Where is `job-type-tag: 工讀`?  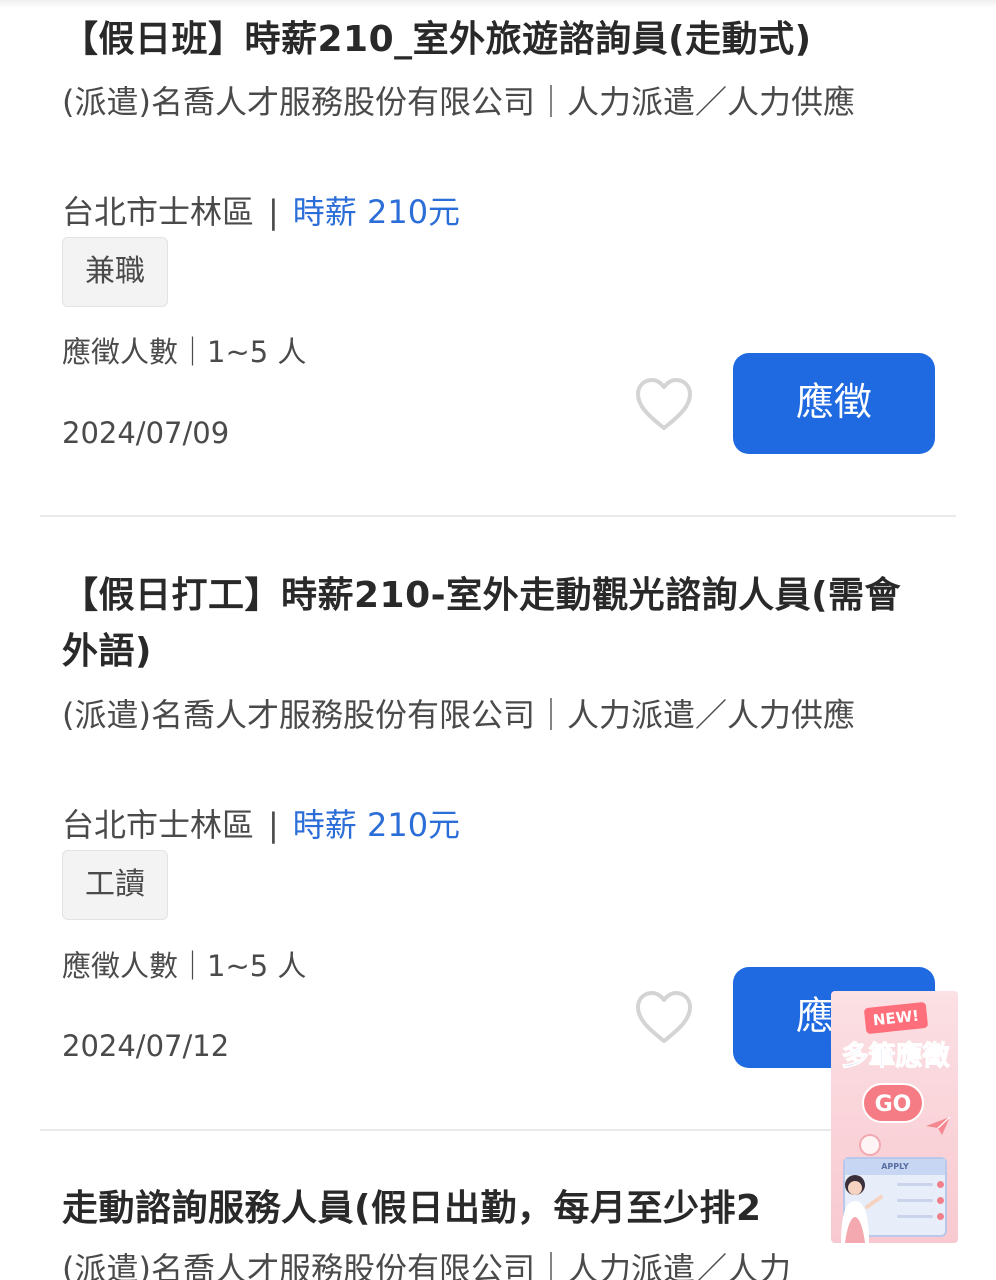
job-type-tag: 工讀 is located at coordinates (115, 885).